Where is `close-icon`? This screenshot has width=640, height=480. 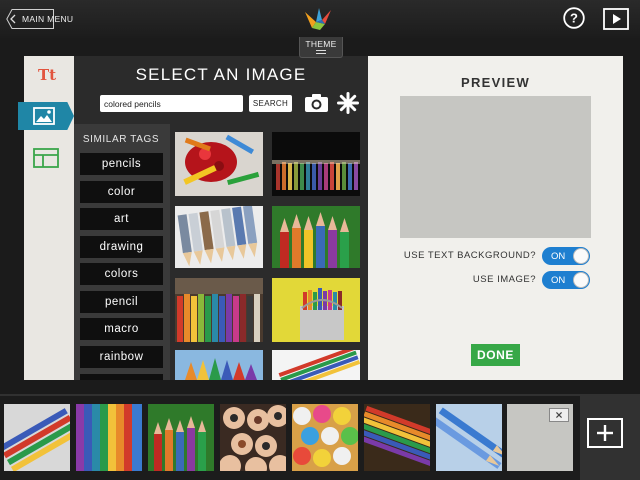
close-icon is located at coordinates (559, 415).